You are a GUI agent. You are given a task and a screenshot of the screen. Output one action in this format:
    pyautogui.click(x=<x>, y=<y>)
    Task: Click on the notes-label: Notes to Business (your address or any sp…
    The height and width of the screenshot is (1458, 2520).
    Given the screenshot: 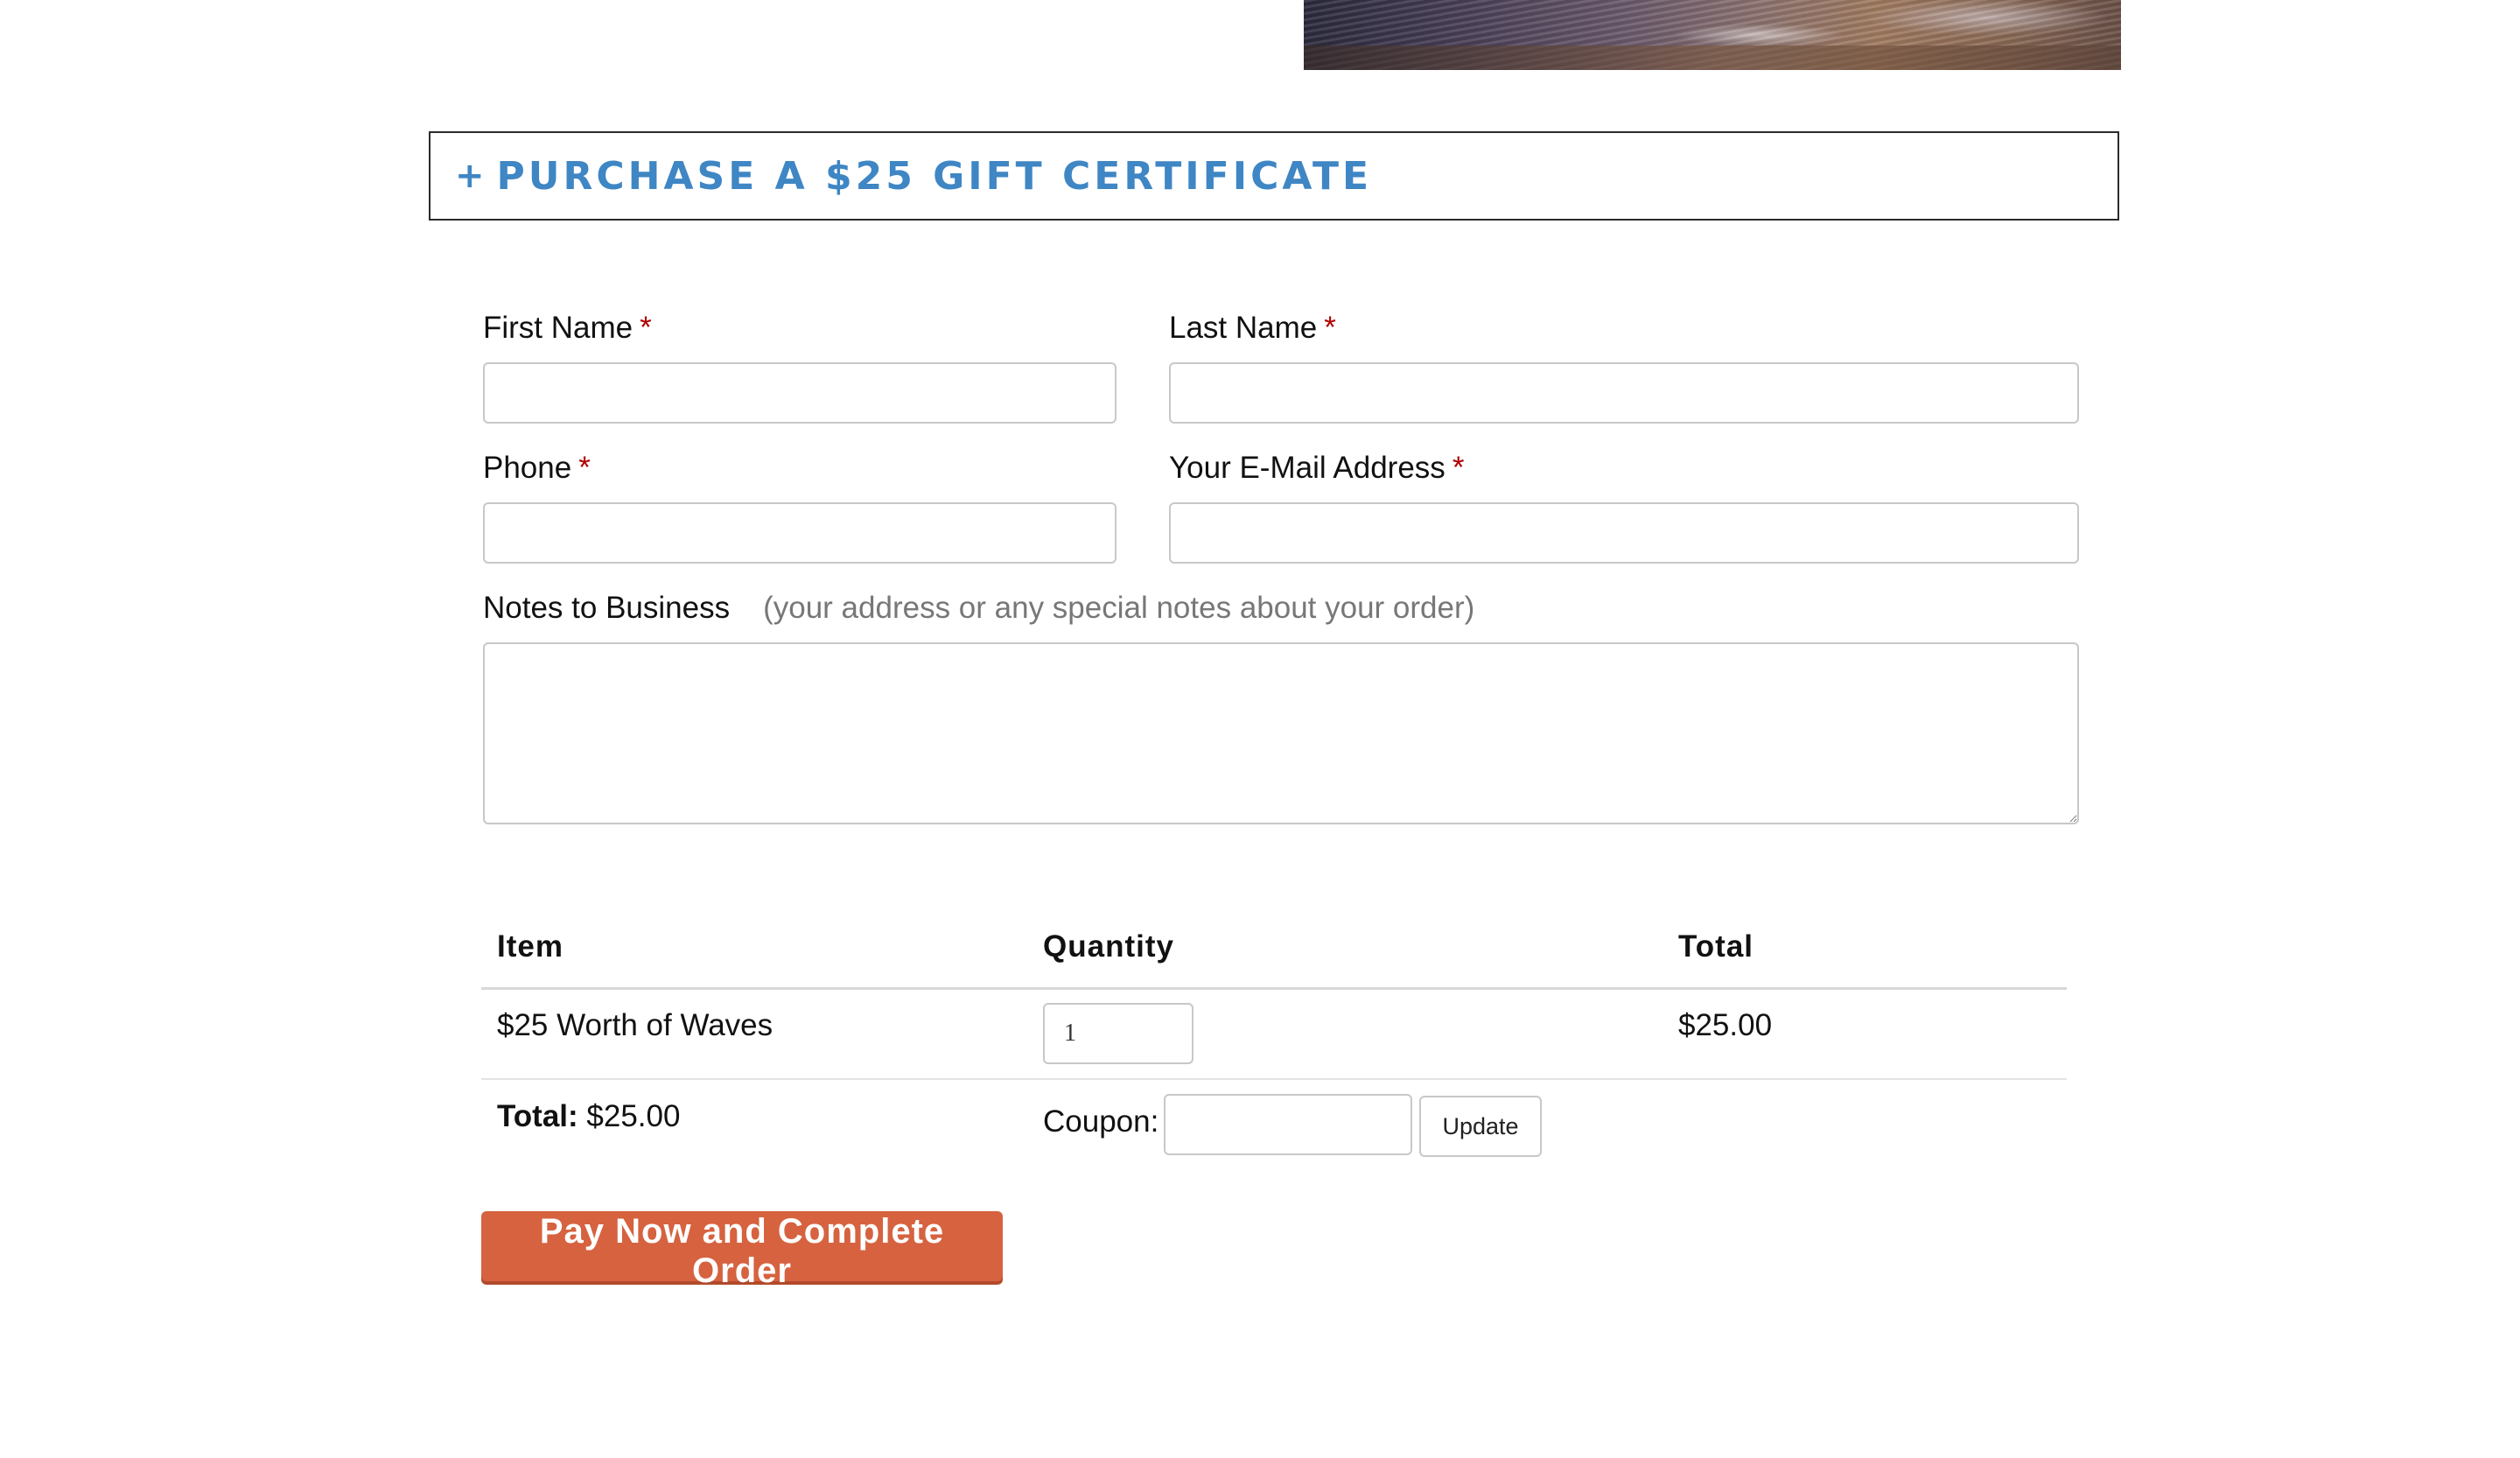 What is the action you would take?
    pyautogui.click(x=978, y=608)
    